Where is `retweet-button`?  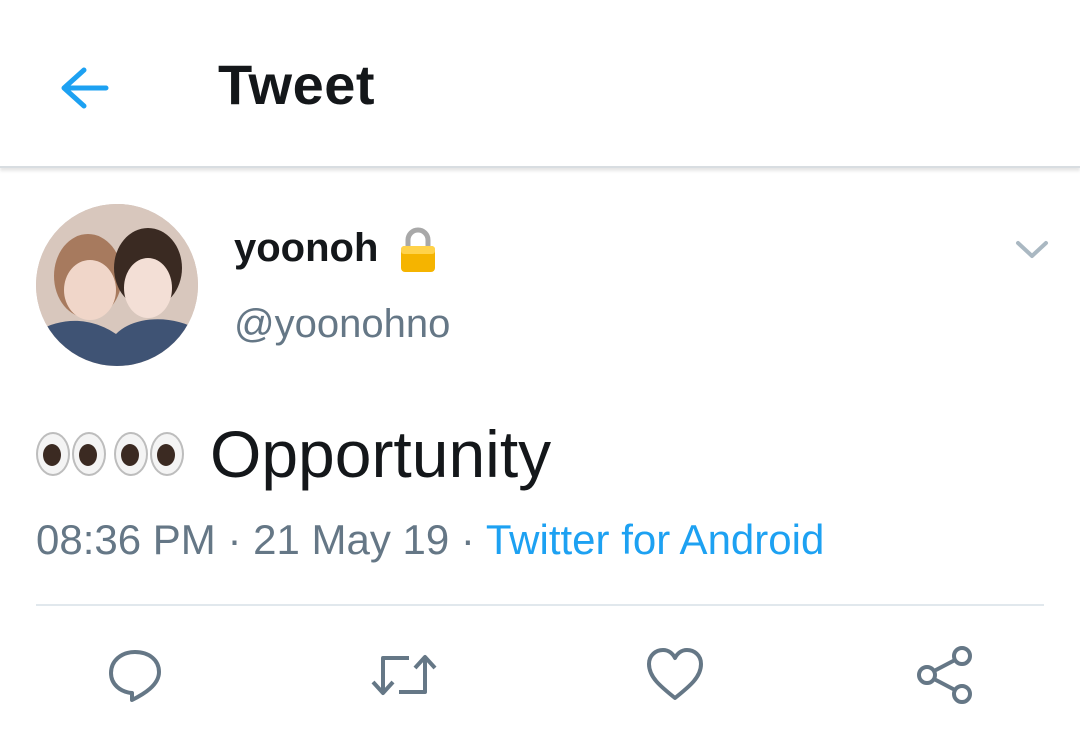 retweet-button is located at coordinates (404, 675).